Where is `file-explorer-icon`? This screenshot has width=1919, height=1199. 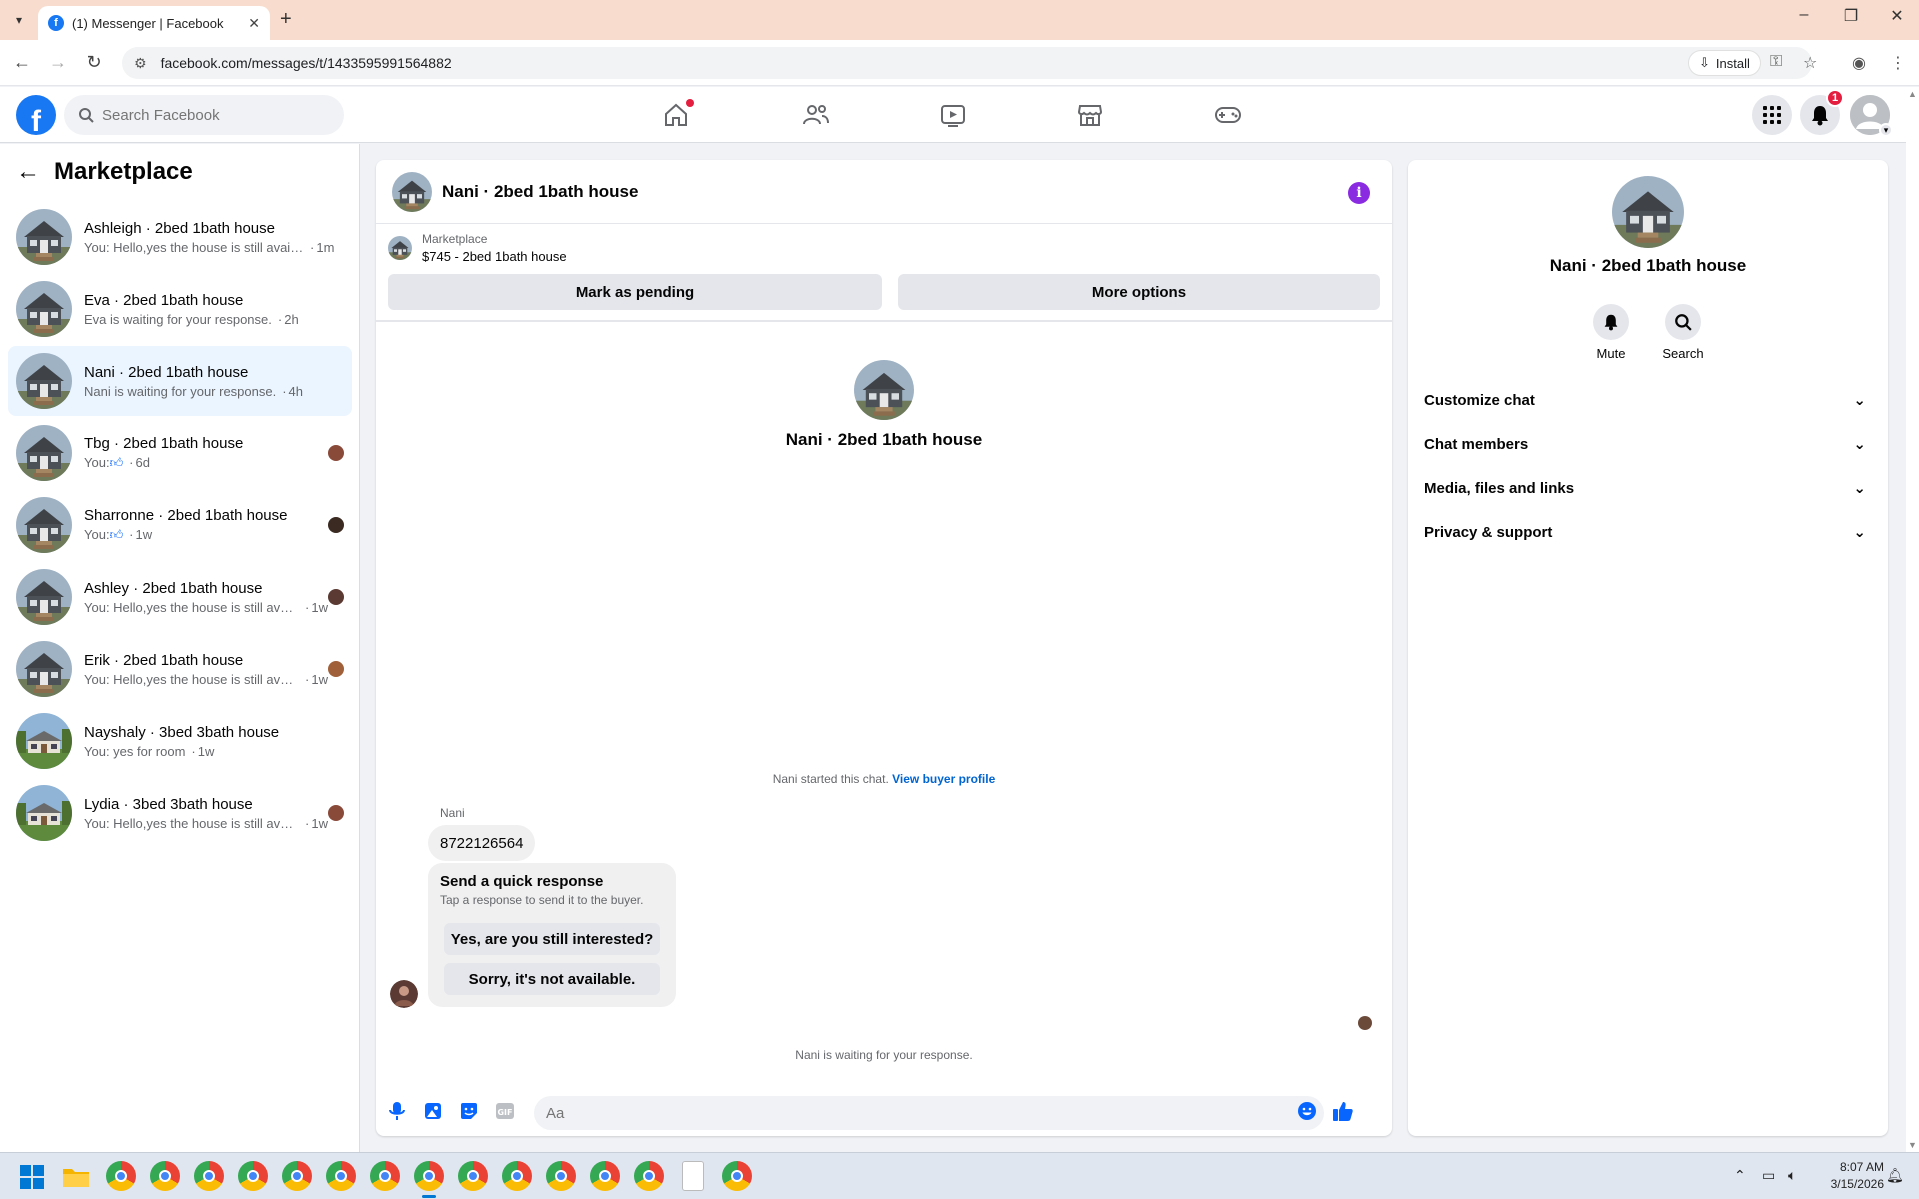 file-explorer-icon is located at coordinates (76, 1179).